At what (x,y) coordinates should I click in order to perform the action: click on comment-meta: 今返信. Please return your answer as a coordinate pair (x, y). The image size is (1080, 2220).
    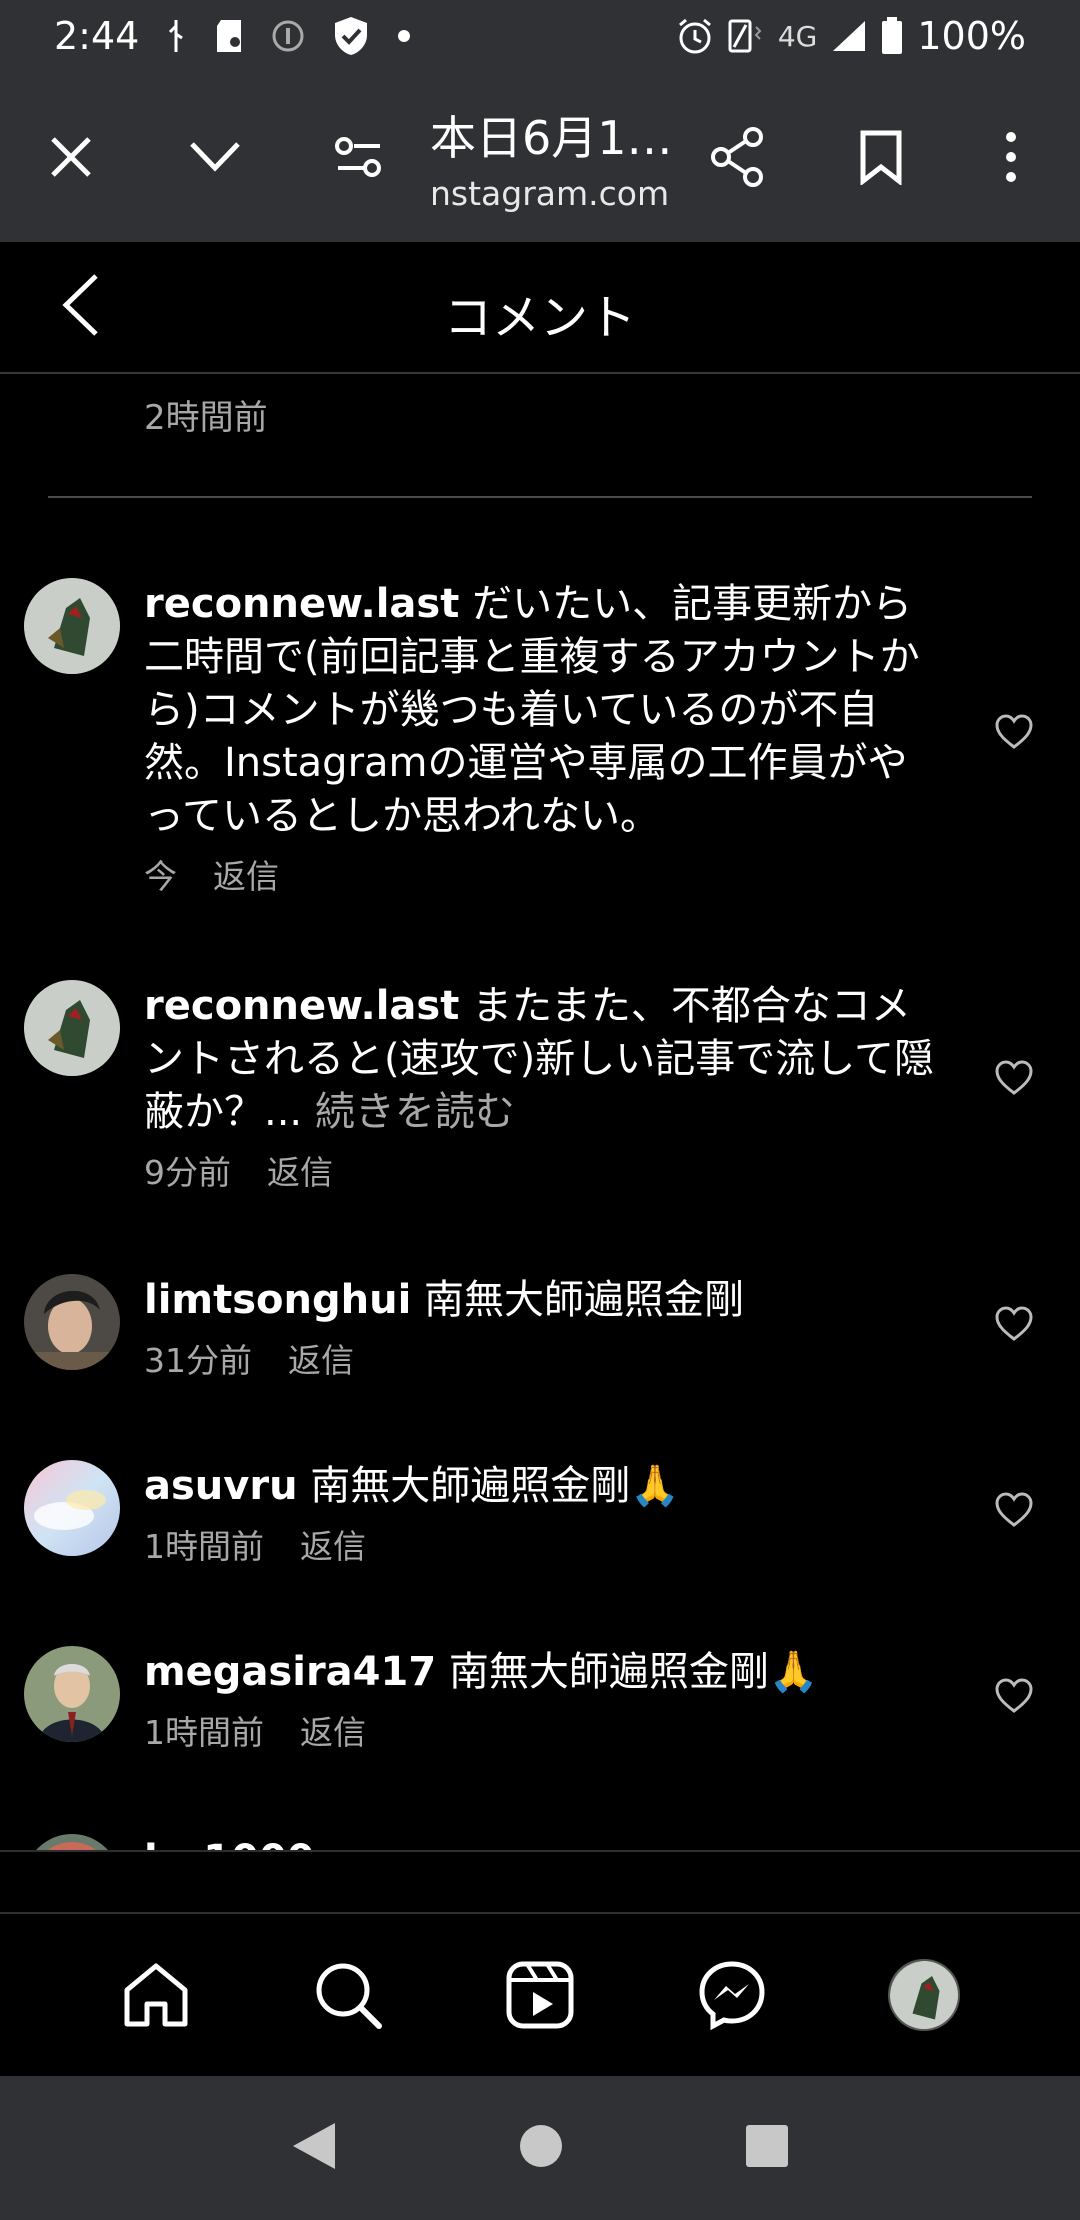
    Looking at the image, I should click on (544, 877).